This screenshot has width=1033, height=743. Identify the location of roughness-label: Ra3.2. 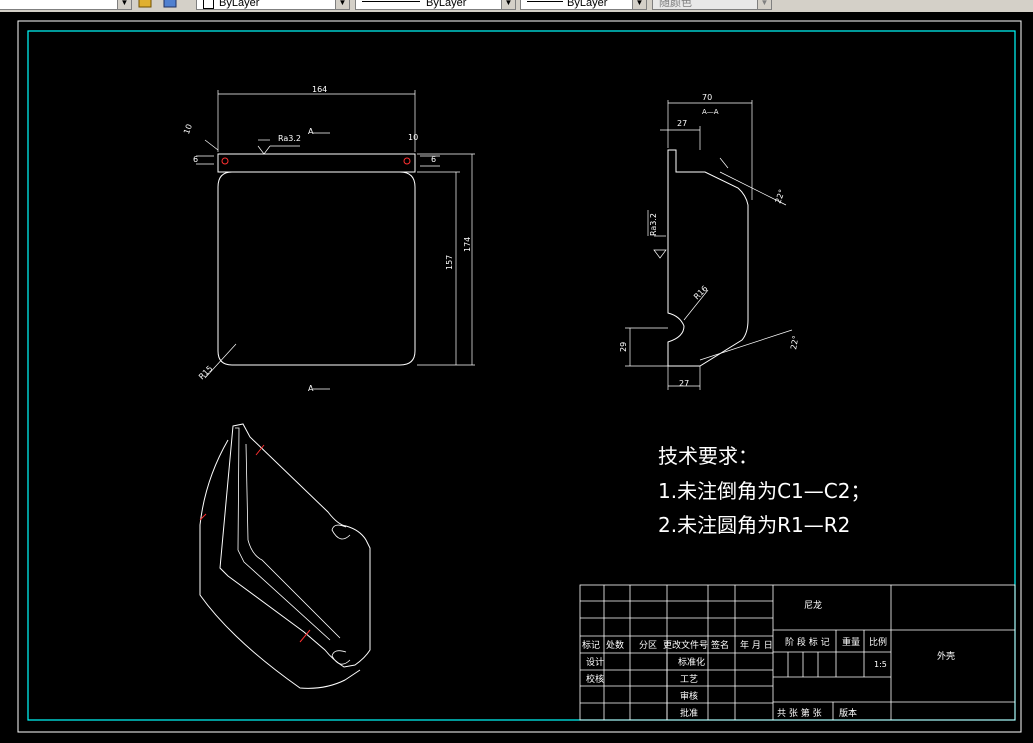
(289, 138).